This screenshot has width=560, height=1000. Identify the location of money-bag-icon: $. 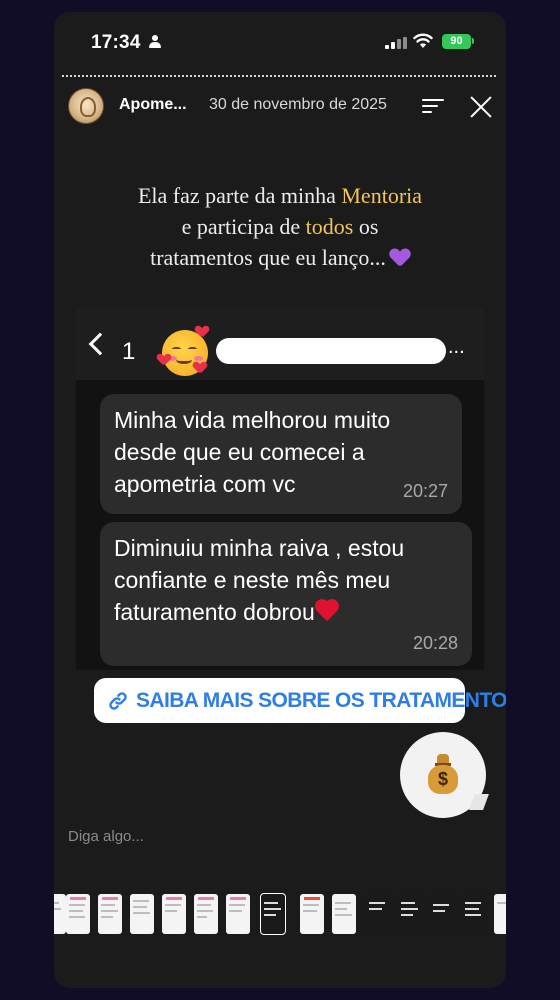
(443, 774).